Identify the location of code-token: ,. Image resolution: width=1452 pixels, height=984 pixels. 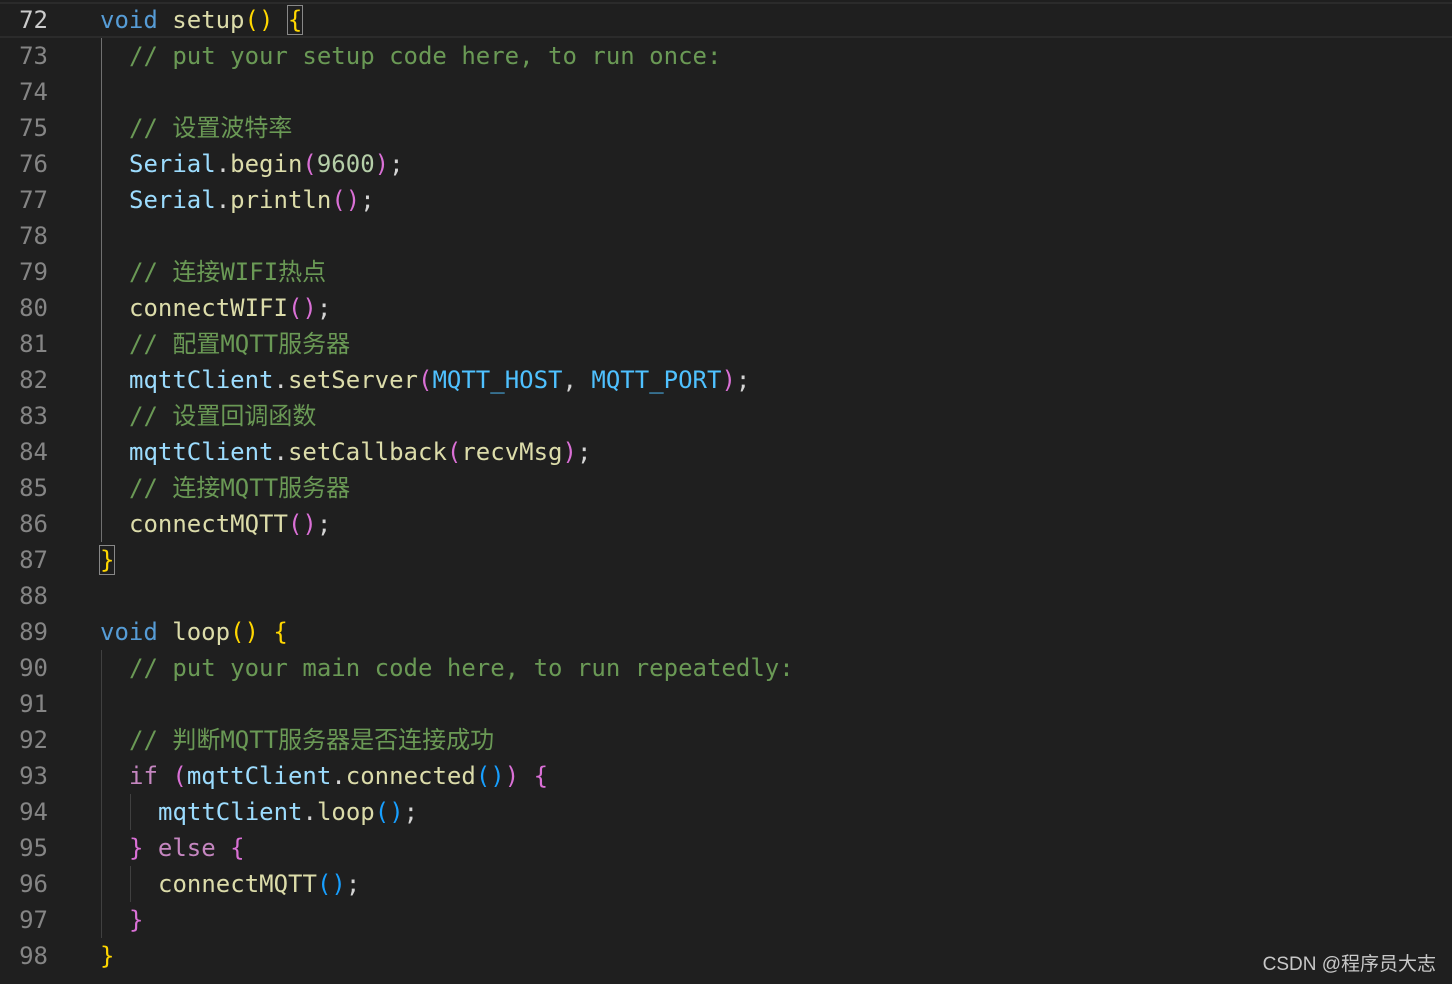
(577, 380).